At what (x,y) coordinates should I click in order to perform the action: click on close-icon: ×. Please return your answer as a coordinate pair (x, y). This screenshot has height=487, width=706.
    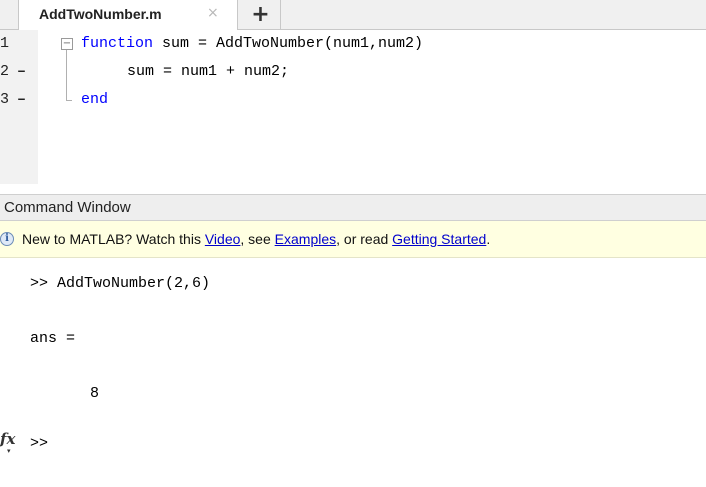
    Looking at the image, I should click on (213, 13).